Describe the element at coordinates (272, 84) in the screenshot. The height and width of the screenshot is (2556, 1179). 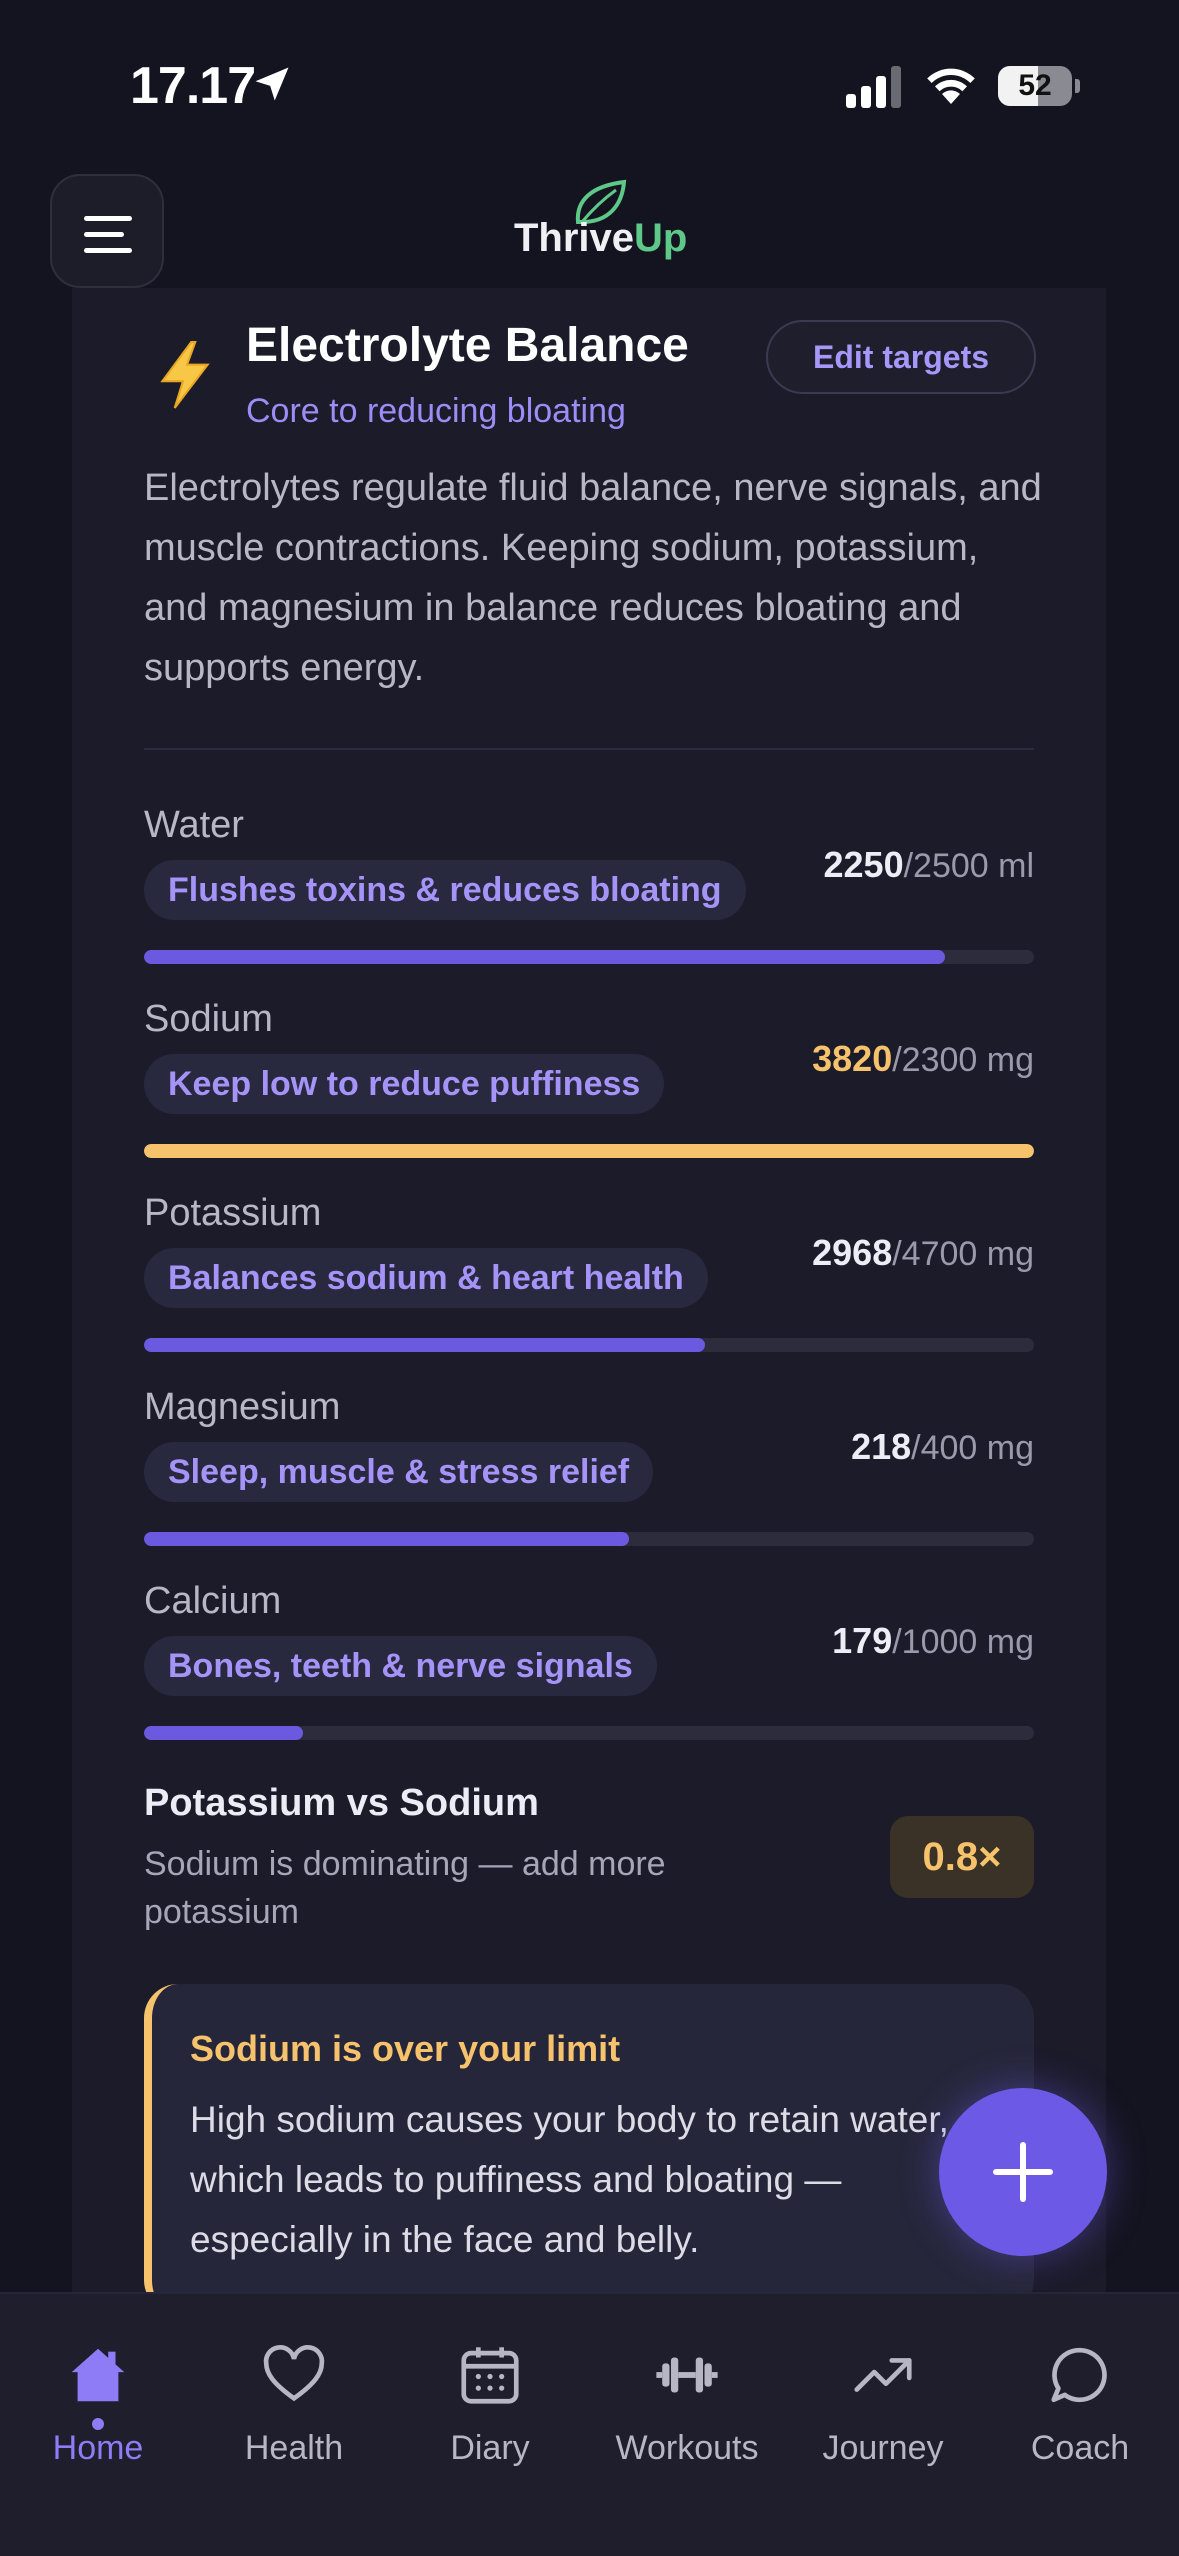
I see `location-arrow-icon` at that location.